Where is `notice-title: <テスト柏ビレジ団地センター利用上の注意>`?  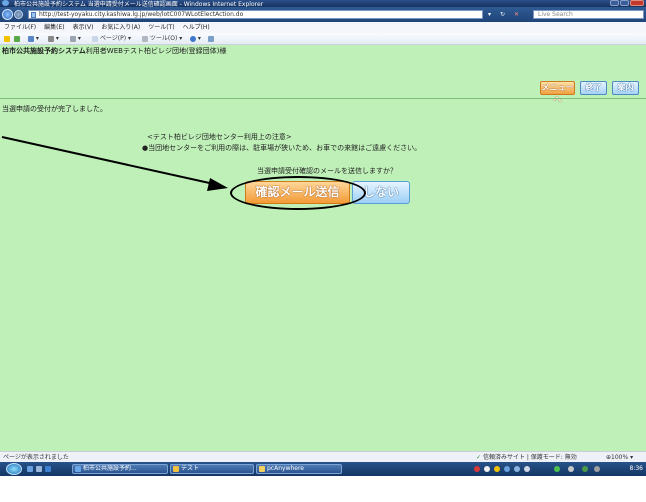 notice-title: <テスト柏ビレジ団地センター利用上の注意> is located at coordinates (219, 137).